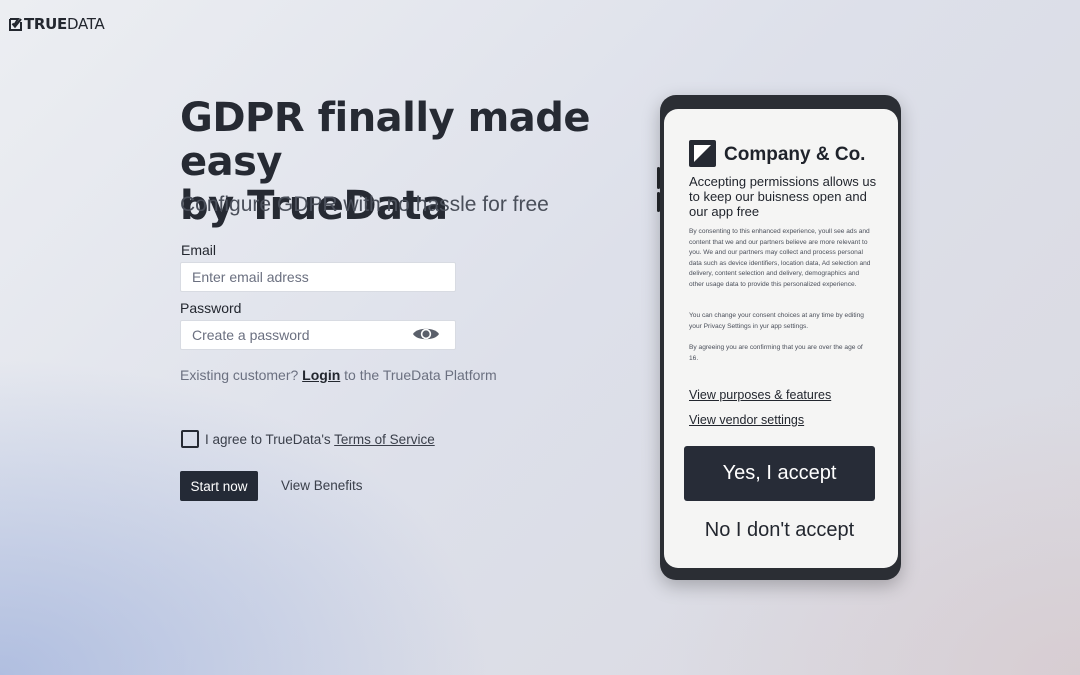 This screenshot has width=1080, height=675. What do you see at coordinates (779, 473) in the screenshot?
I see `accept-button: Yes, I accept` at bounding box center [779, 473].